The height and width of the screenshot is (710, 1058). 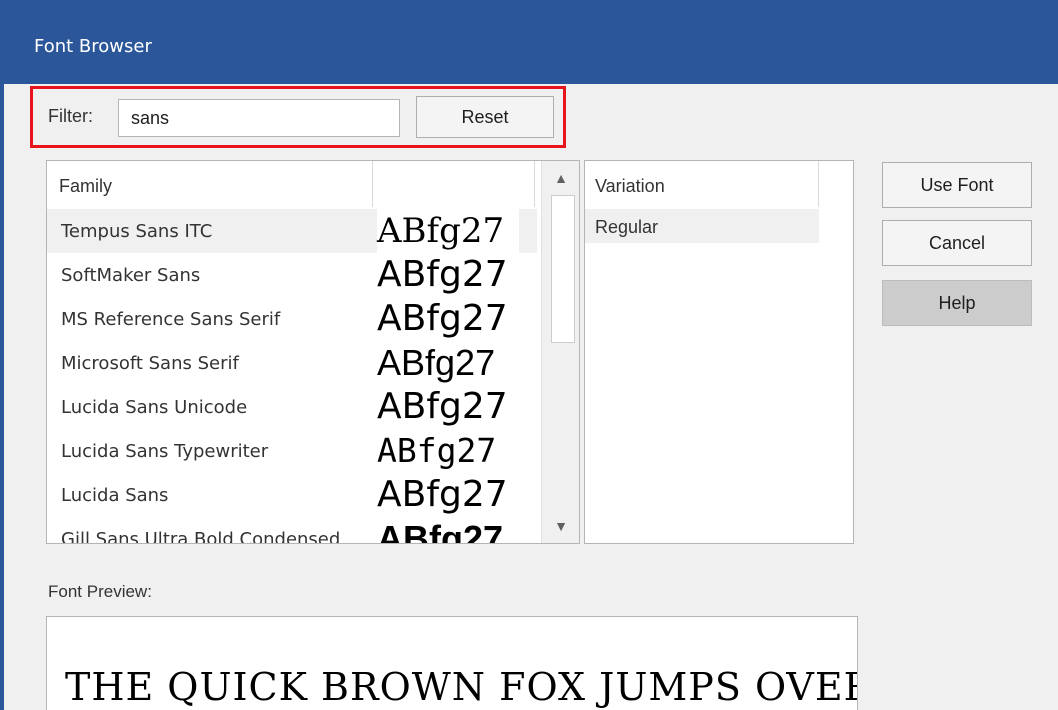 What do you see at coordinates (259, 118) in the screenshot?
I see `filter-input` at bounding box center [259, 118].